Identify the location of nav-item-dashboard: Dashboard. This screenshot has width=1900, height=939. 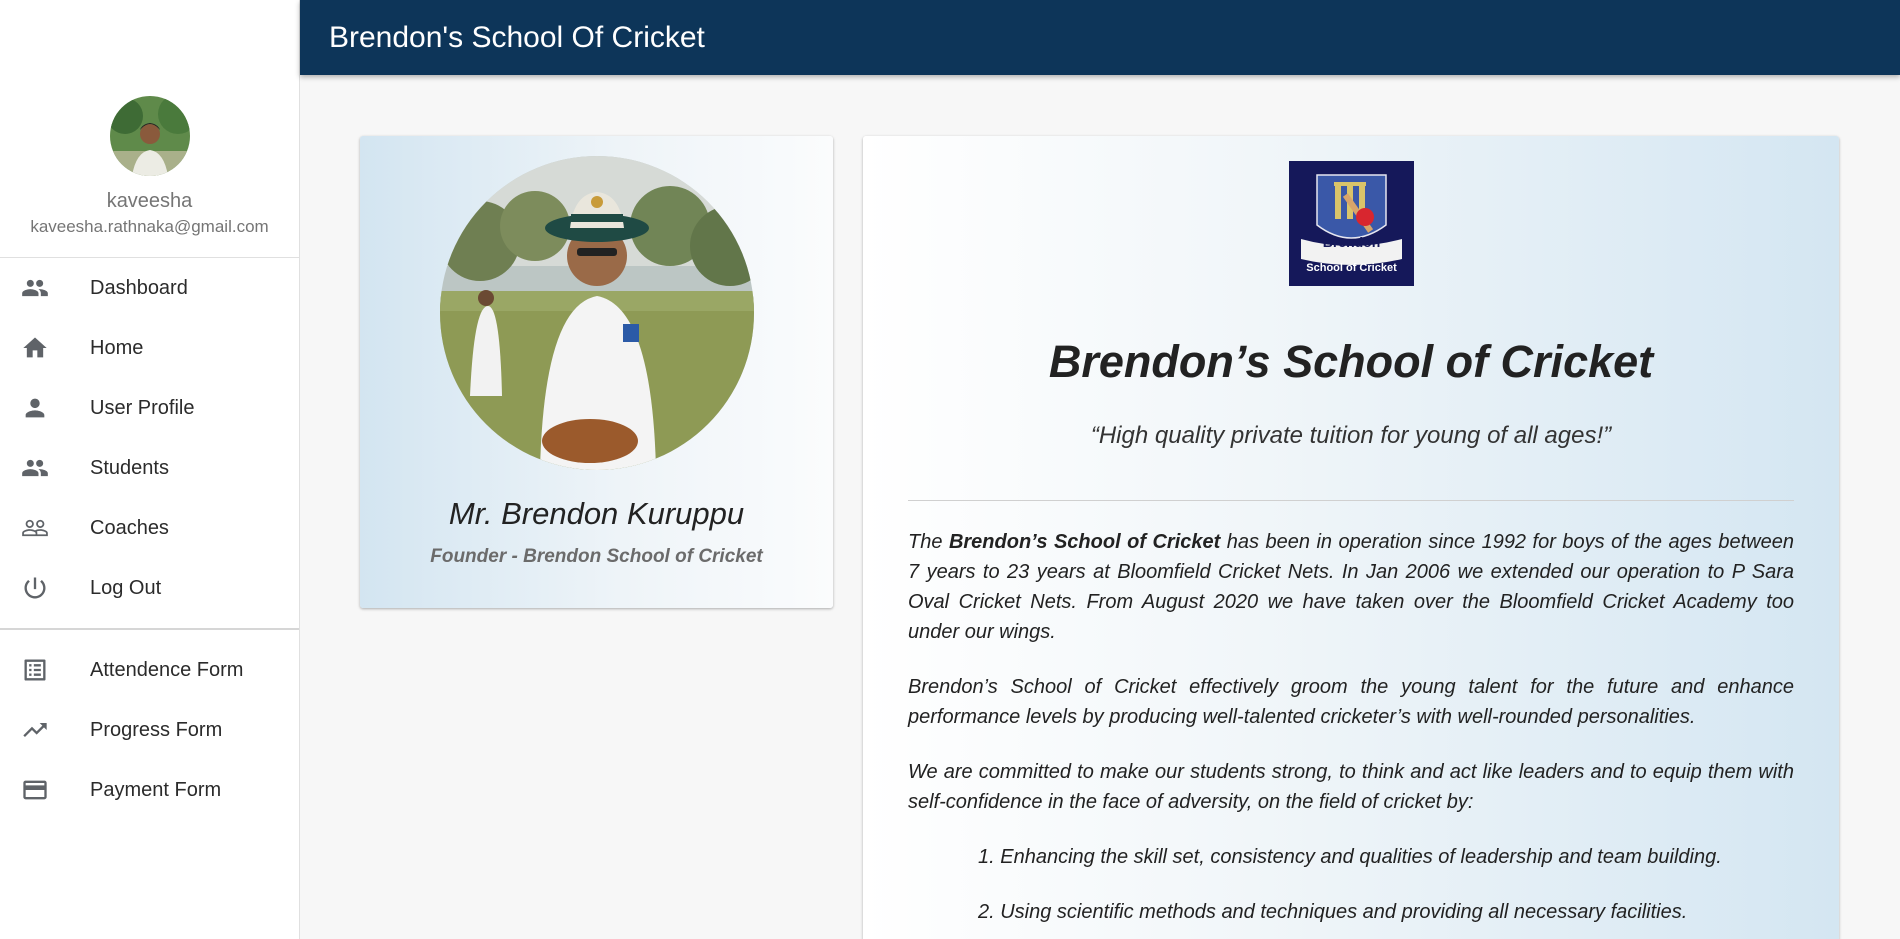
(149, 288).